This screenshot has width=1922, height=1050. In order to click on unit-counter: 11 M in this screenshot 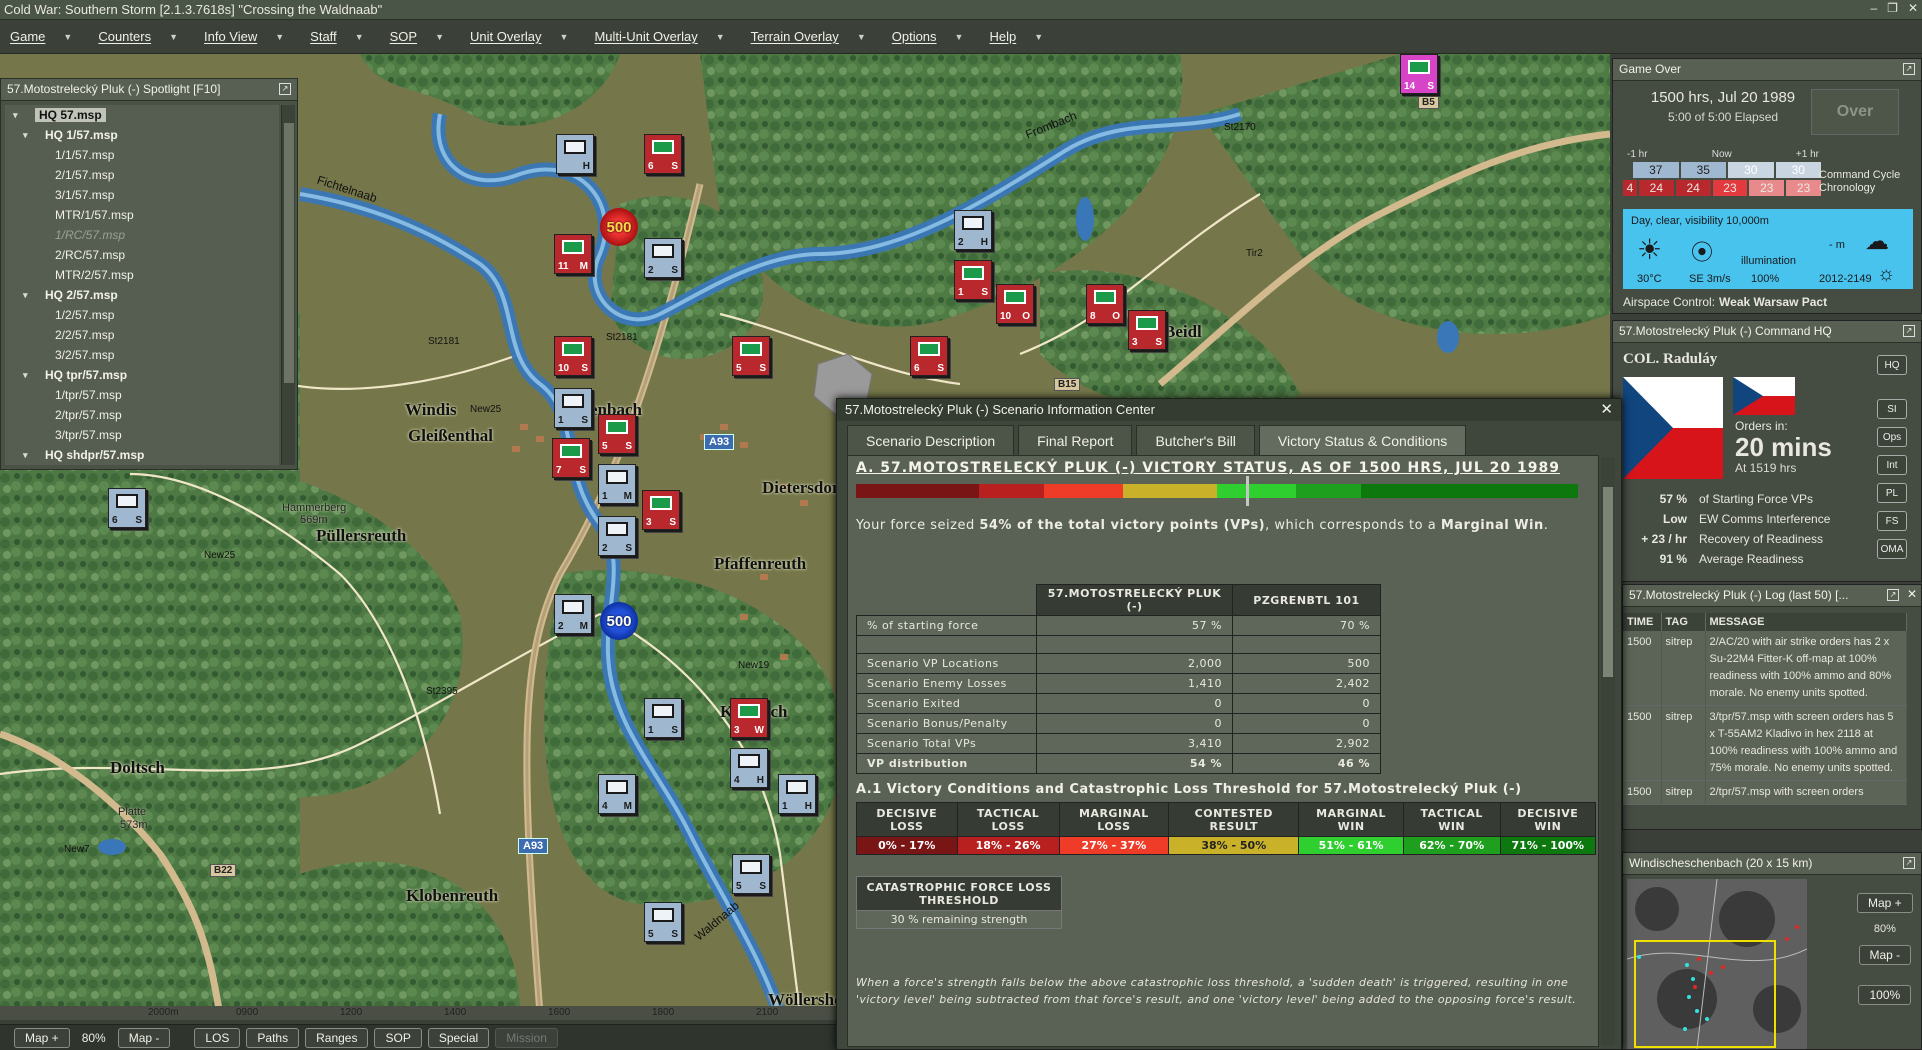, I will do `click(573, 254)`.